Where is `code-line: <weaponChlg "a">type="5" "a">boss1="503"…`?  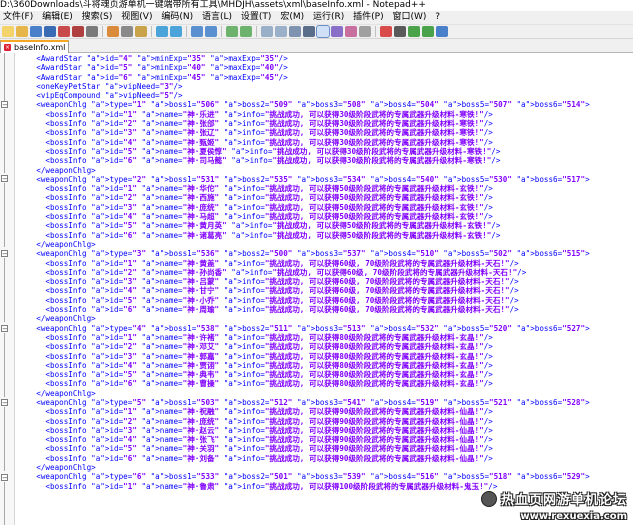 code-line: <weaponChlg "a">type="5" "a">boss1="503"… is located at coordinates (303, 402).